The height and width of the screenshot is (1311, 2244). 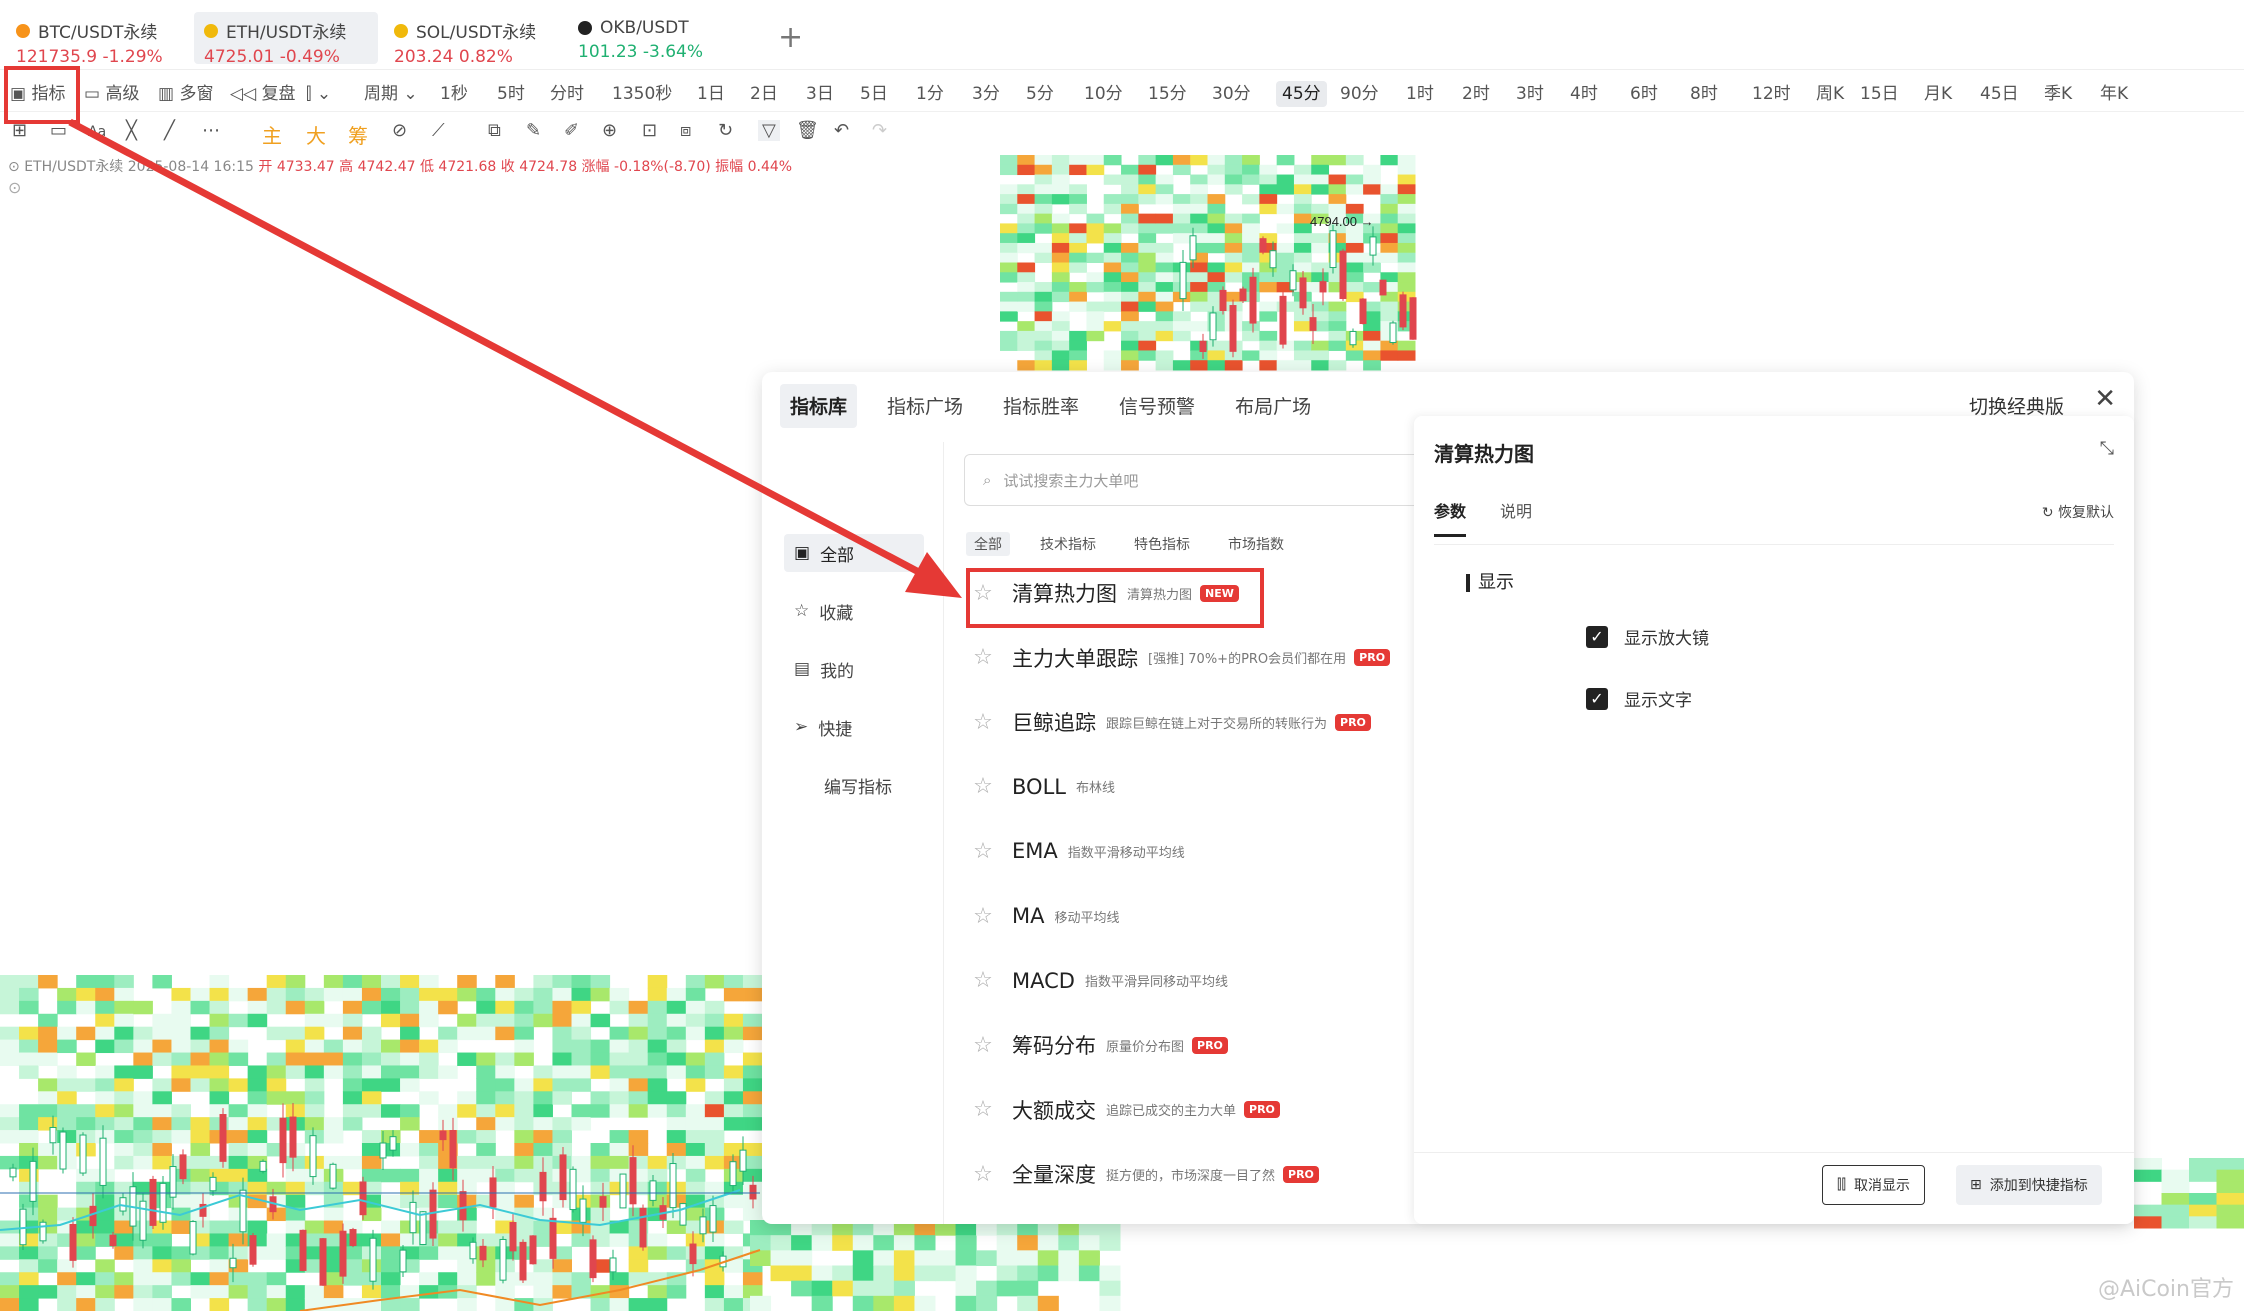 What do you see at coordinates (358, 134) in the screenshot?
I see `chip-tool: 筹` at bounding box center [358, 134].